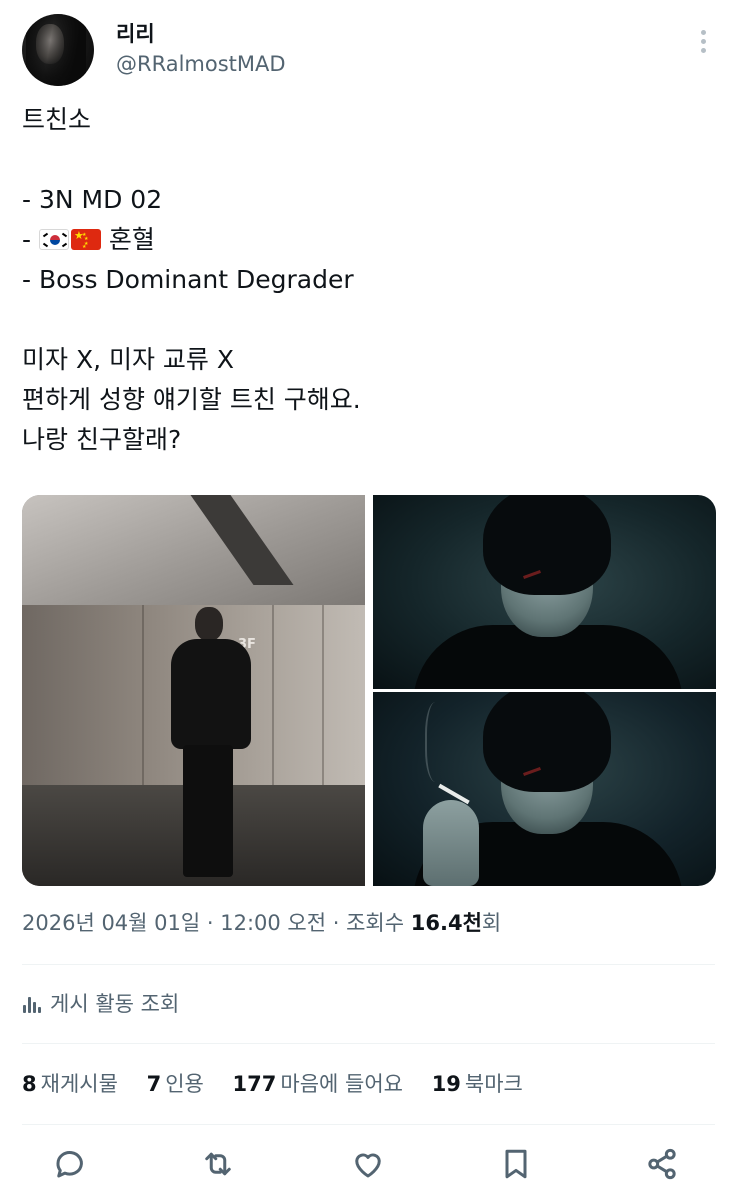 This screenshot has width=737, height=1200. Describe the element at coordinates (703, 43) in the screenshot. I see `more-options-icon` at that location.